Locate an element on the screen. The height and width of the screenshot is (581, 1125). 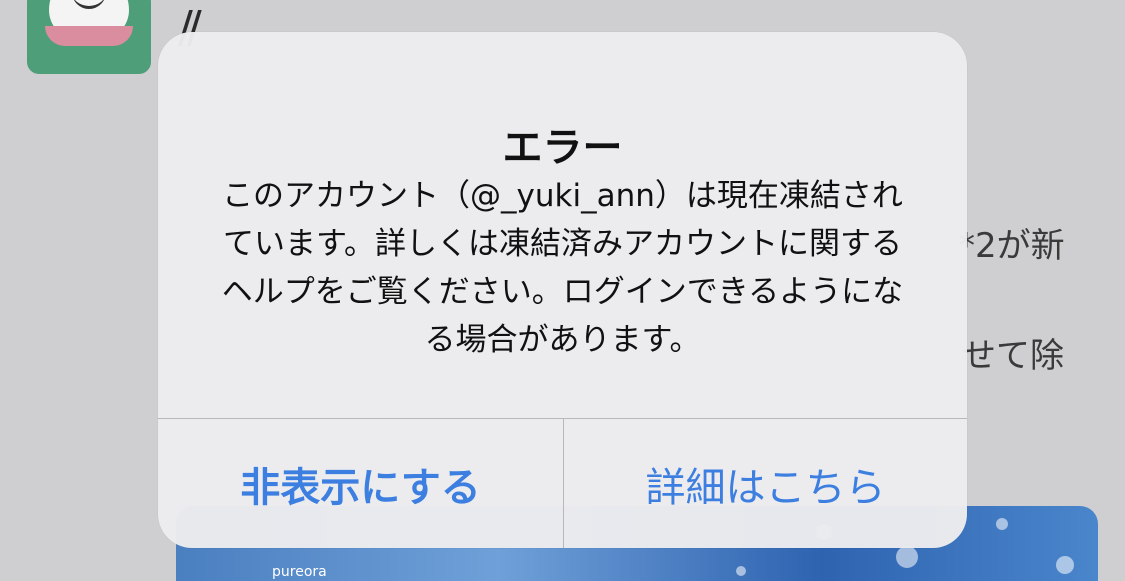
alert-title: エラー is located at coordinates (562, 148).